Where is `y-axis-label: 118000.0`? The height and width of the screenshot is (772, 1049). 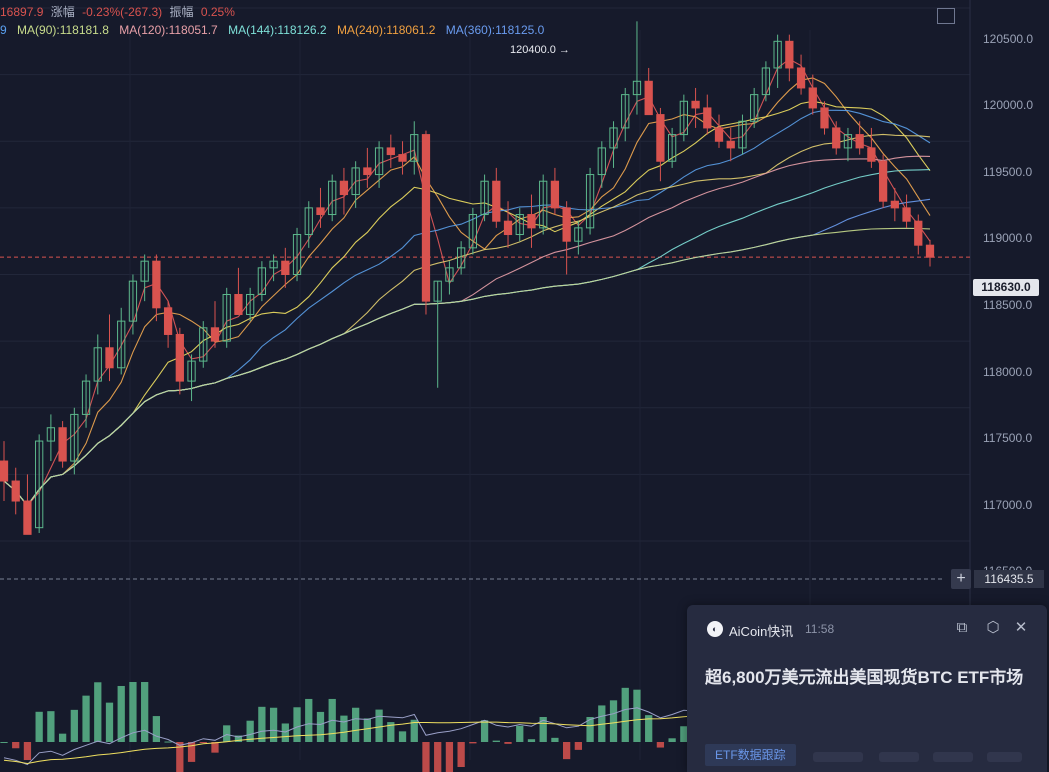 y-axis-label: 118000.0 is located at coordinates (1008, 372).